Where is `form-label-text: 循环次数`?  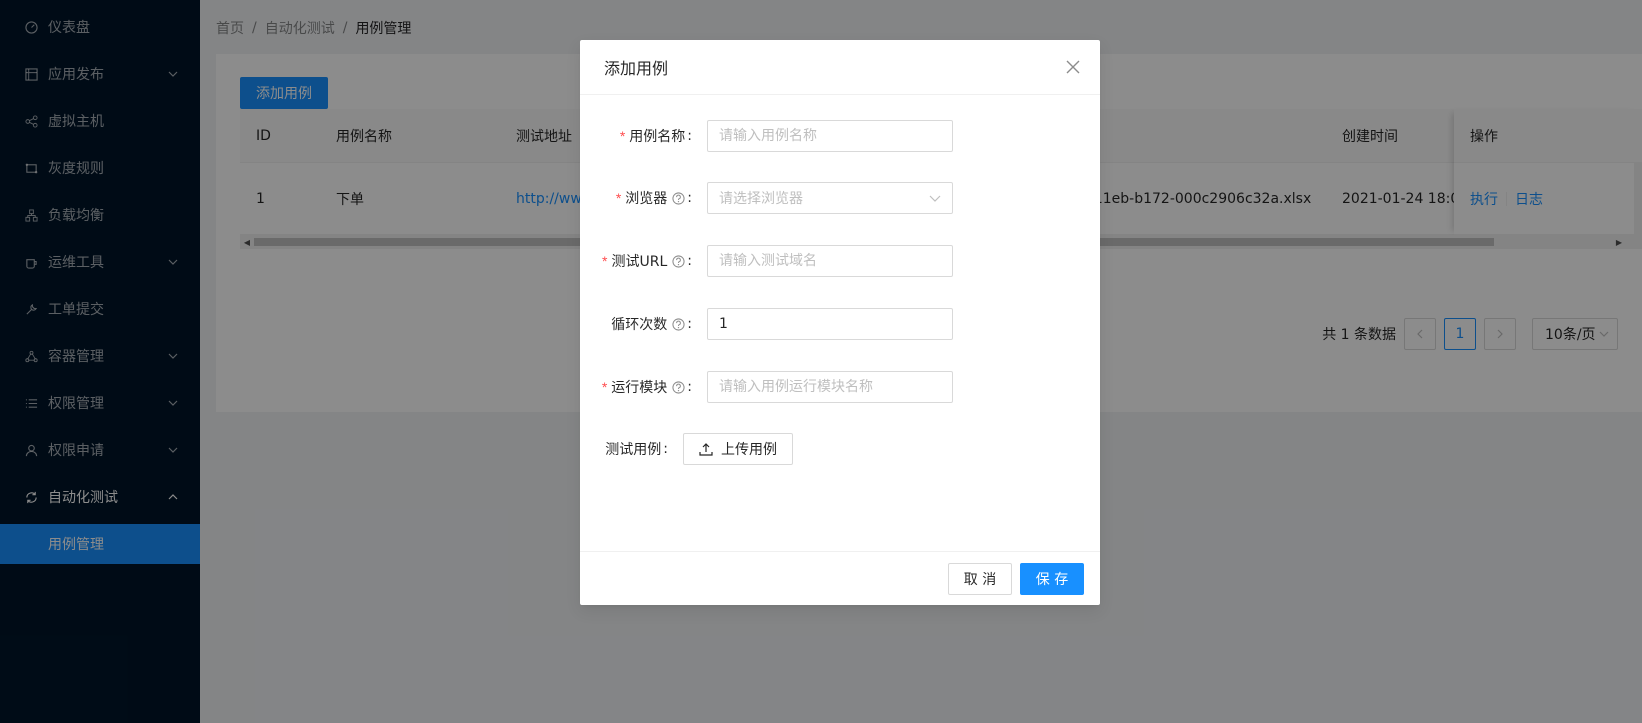 form-label-text: 循环次数 is located at coordinates (639, 325).